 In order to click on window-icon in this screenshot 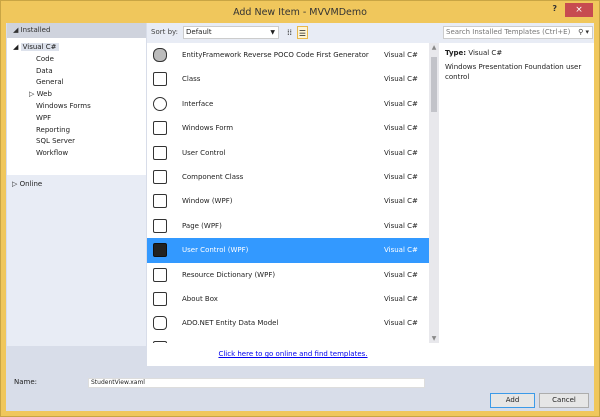, I will do `click(160, 201)`.